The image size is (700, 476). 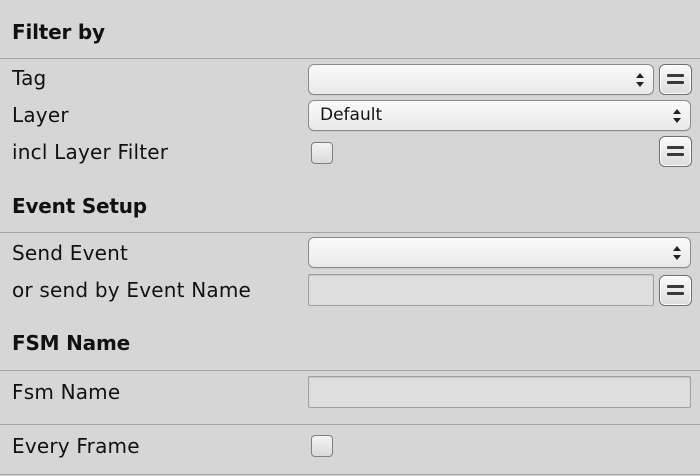 What do you see at coordinates (499, 392) in the screenshot?
I see `fsm-name-field` at bounding box center [499, 392].